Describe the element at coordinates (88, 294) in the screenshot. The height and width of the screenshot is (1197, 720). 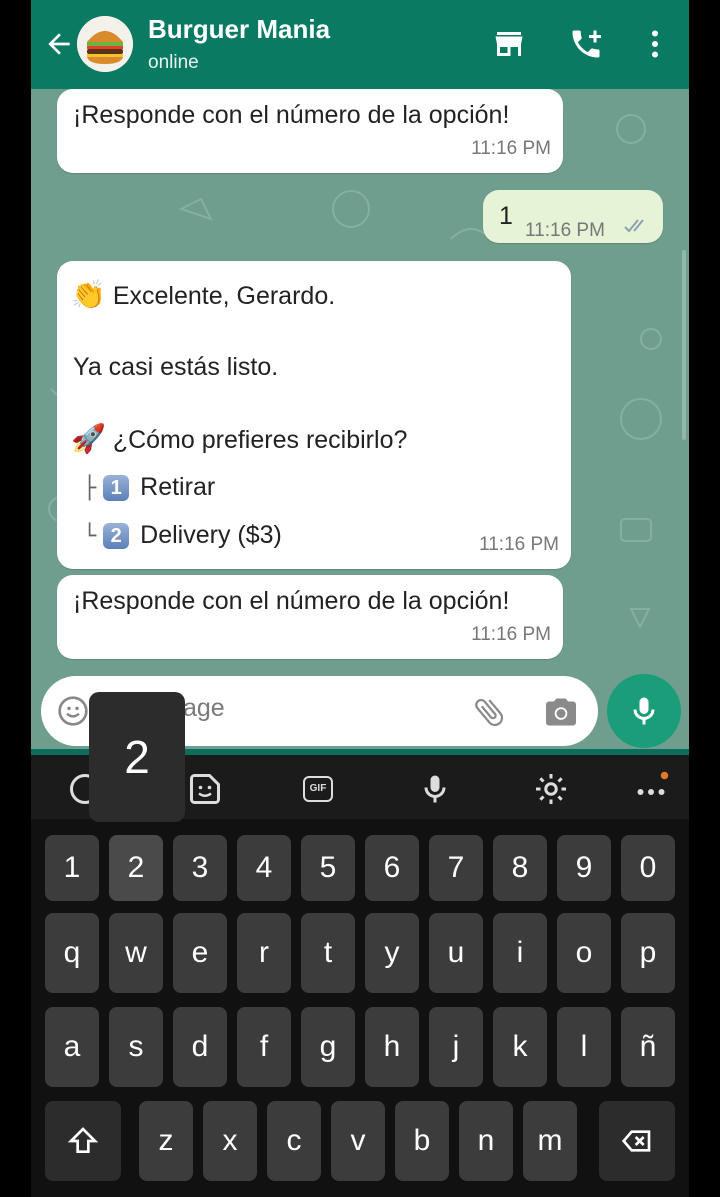
I see `clap-emoji-icon: 👏` at that location.